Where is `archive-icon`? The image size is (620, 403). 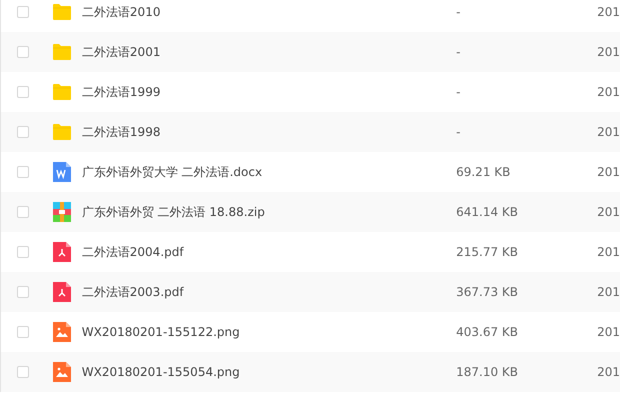 archive-icon is located at coordinates (61, 212).